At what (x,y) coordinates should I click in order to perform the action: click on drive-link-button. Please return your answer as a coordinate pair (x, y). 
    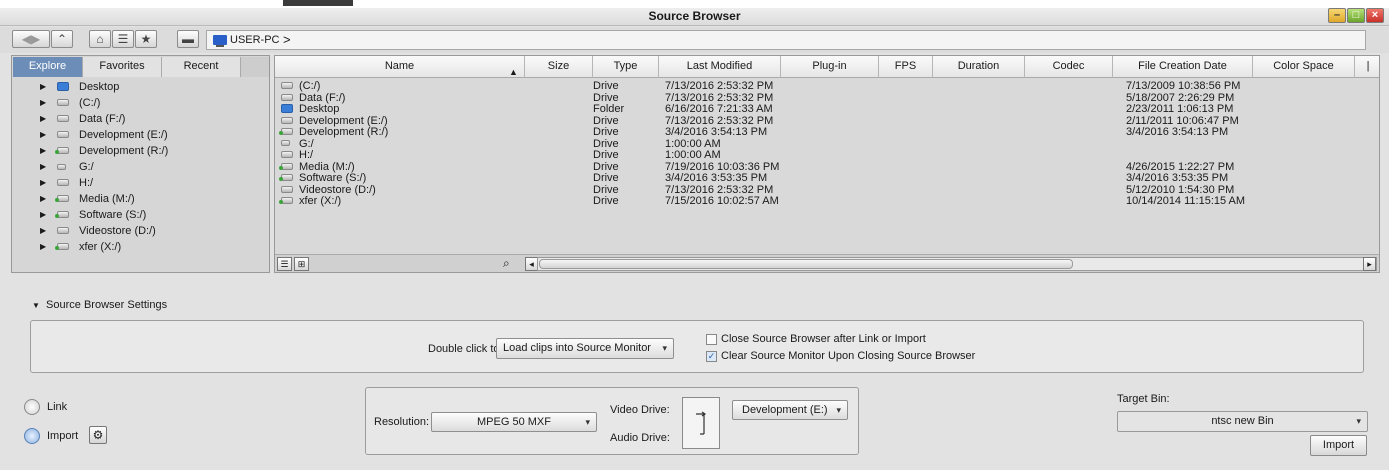
    Looking at the image, I should click on (701, 423).